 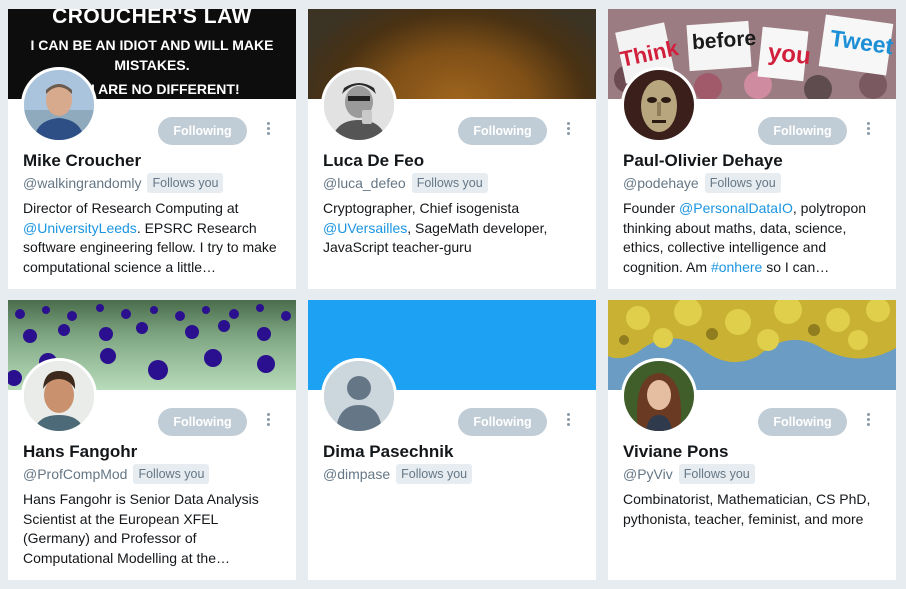 What do you see at coordinates (724, 40) in the screenshot?
I see `banner-text: before` at bounding box center [724, 40].